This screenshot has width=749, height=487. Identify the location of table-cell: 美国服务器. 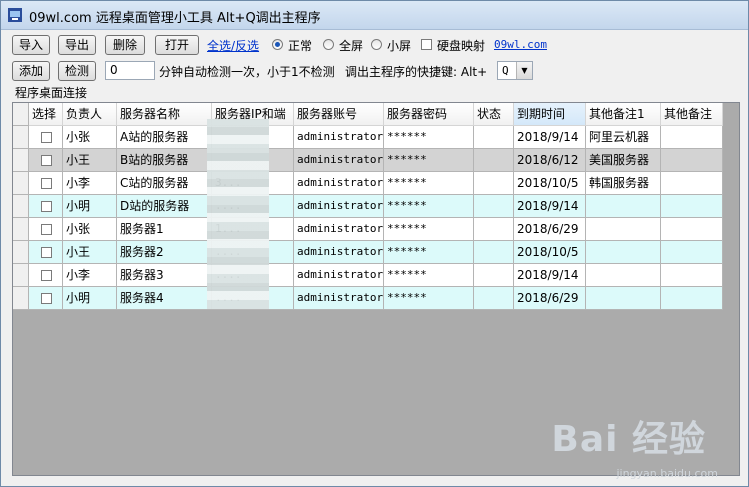
(623, 160).